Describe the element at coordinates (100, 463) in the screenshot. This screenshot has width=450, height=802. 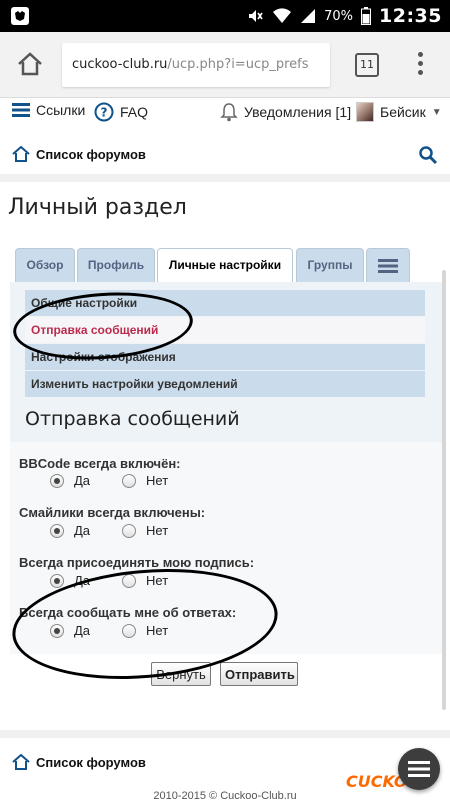
I see `bbcode-label: BBCode всегда включён:` at that location.